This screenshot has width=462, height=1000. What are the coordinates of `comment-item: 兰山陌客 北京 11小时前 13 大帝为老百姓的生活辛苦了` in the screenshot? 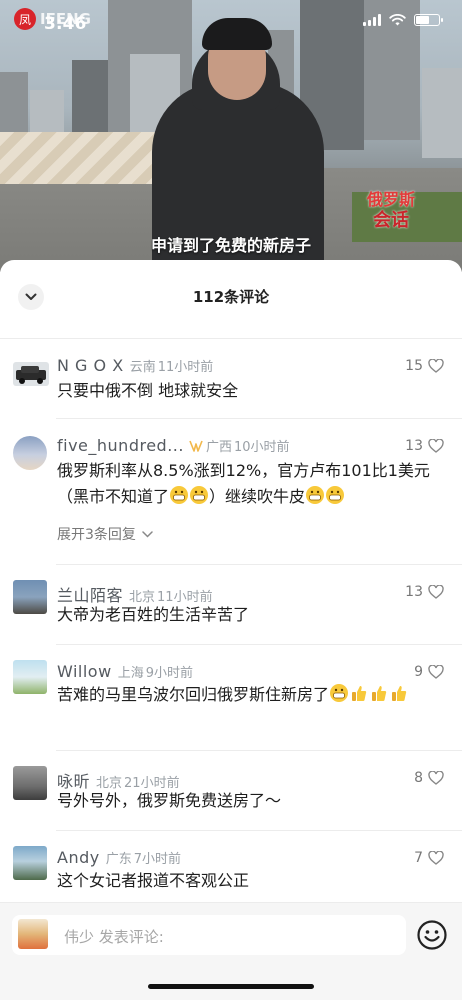 It's located at (231, 604).